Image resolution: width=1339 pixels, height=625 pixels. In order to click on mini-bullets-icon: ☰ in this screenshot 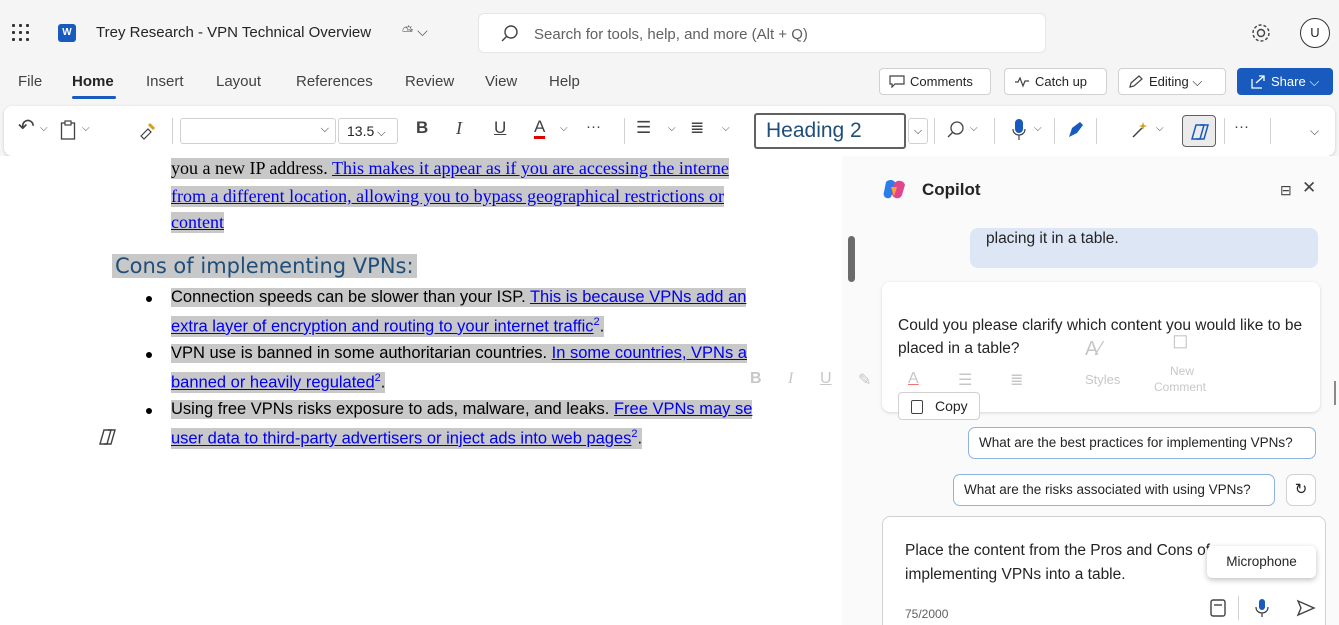, I will do `click(965, 380)`.